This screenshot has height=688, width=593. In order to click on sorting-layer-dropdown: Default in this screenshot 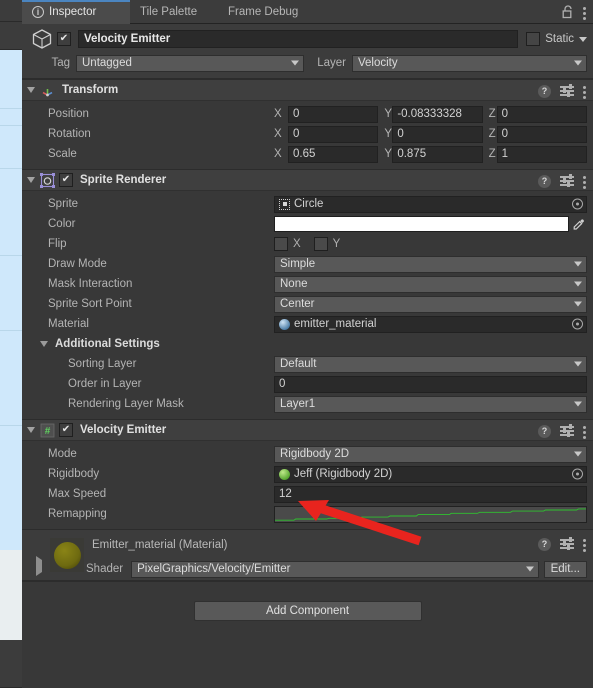, I will do `click(430, 364)`.